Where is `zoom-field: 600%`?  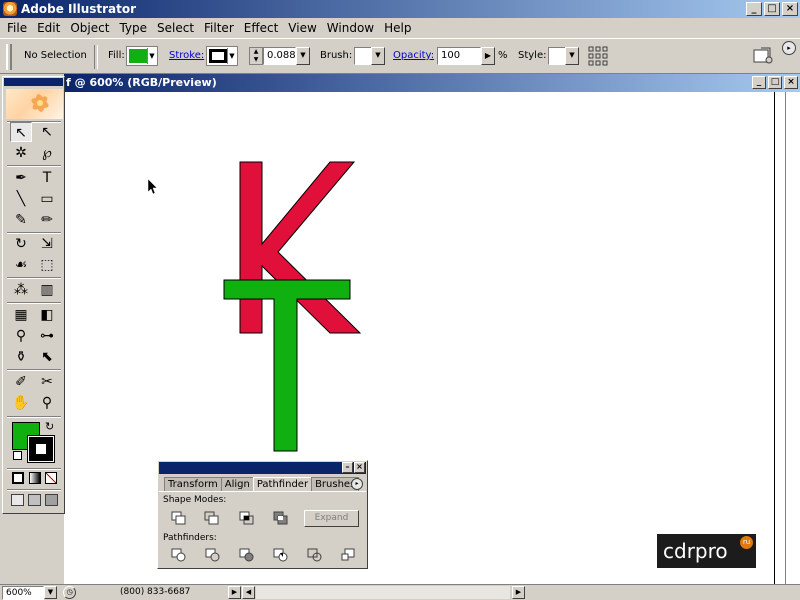 zoom-field: 600% is located at coordinates (23, 593).